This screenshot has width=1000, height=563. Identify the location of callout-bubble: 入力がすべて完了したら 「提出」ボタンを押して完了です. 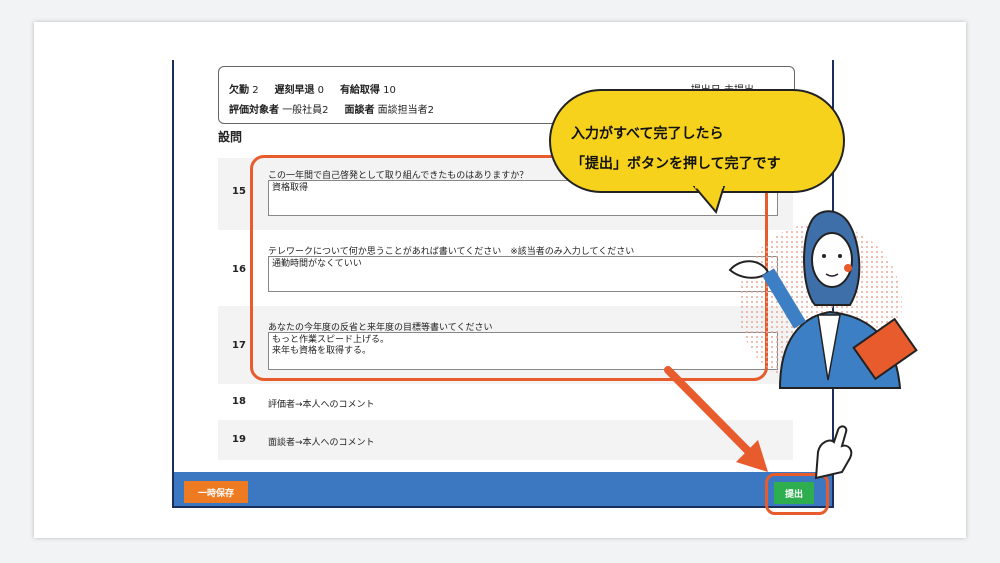
(697, 141).